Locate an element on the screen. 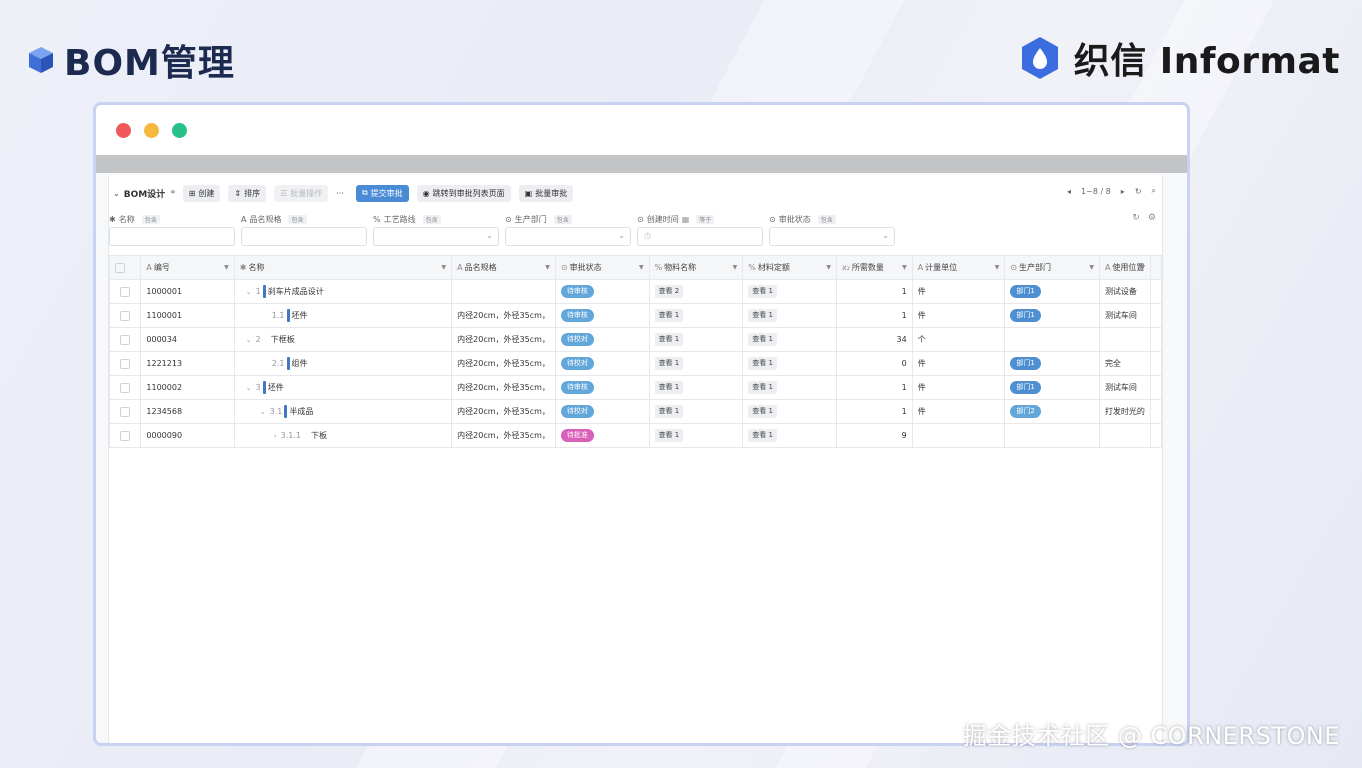 The height and width of the screenshot is (768, 1362). filter-operator: 等于 is located at coordinates (705, 219).